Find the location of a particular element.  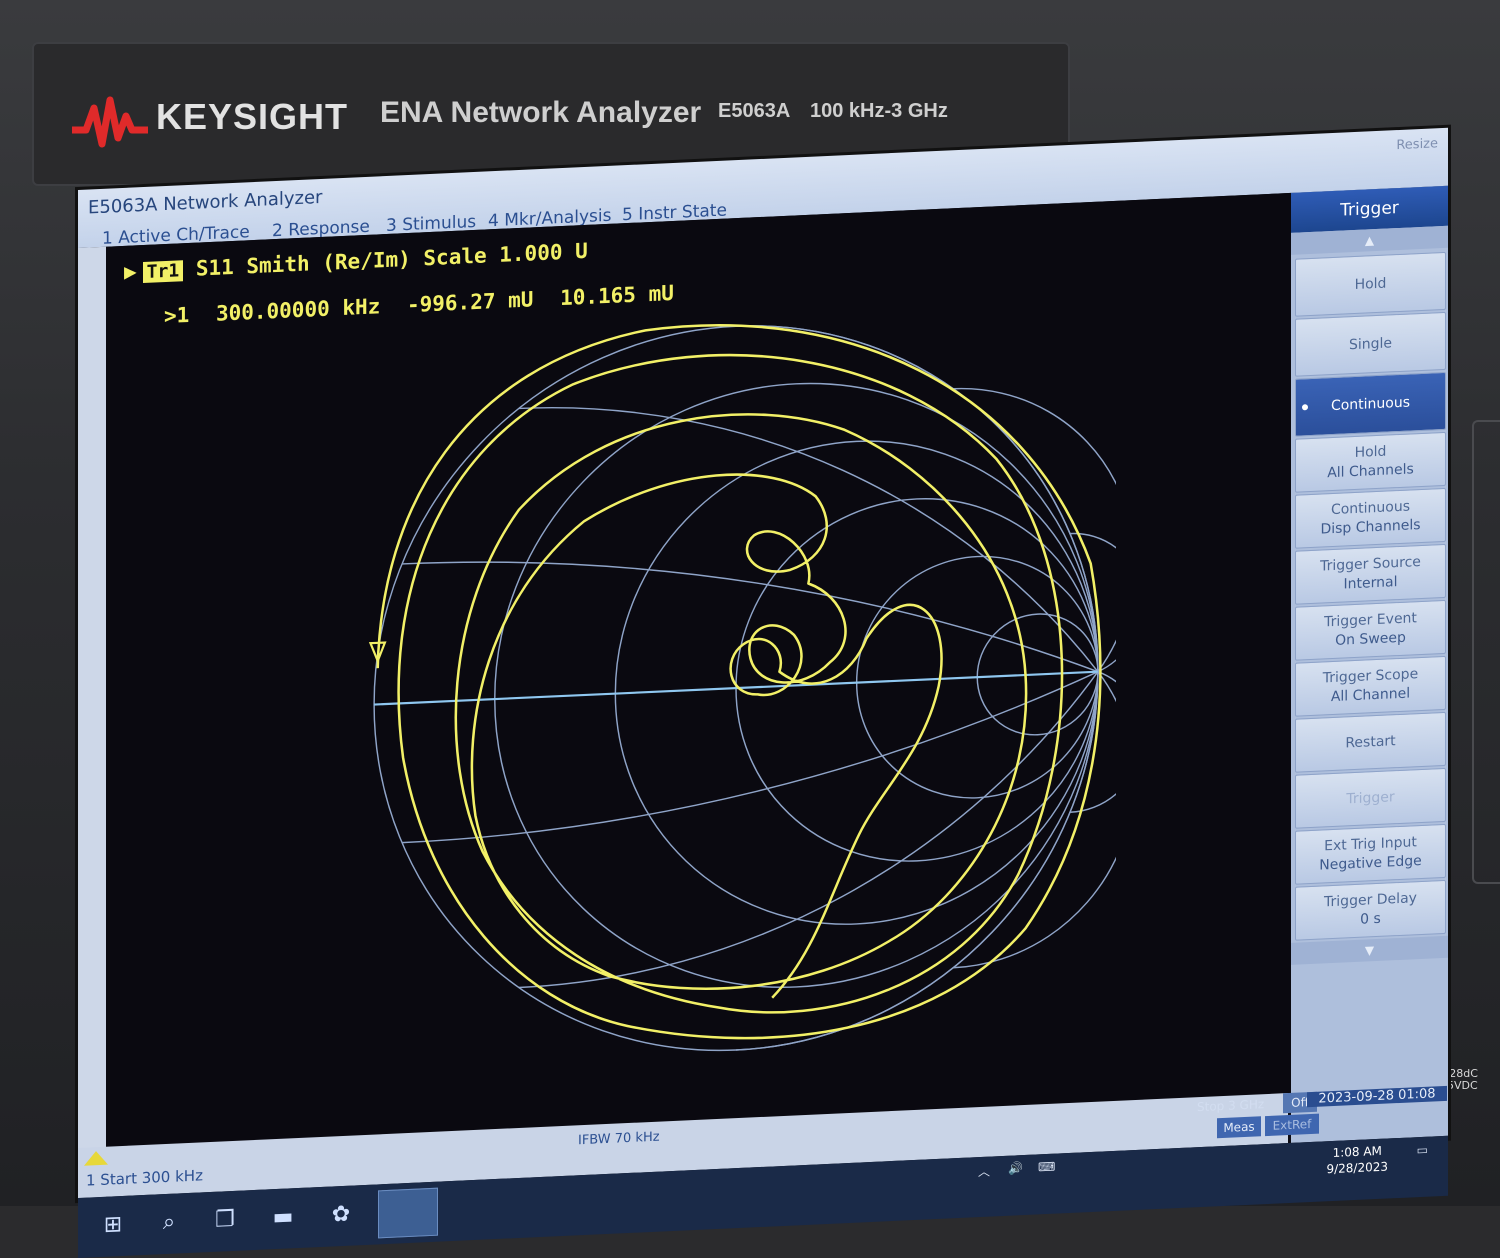

start-frequency: 1 Start 300 kHz is located at coordinates (144, 1177).